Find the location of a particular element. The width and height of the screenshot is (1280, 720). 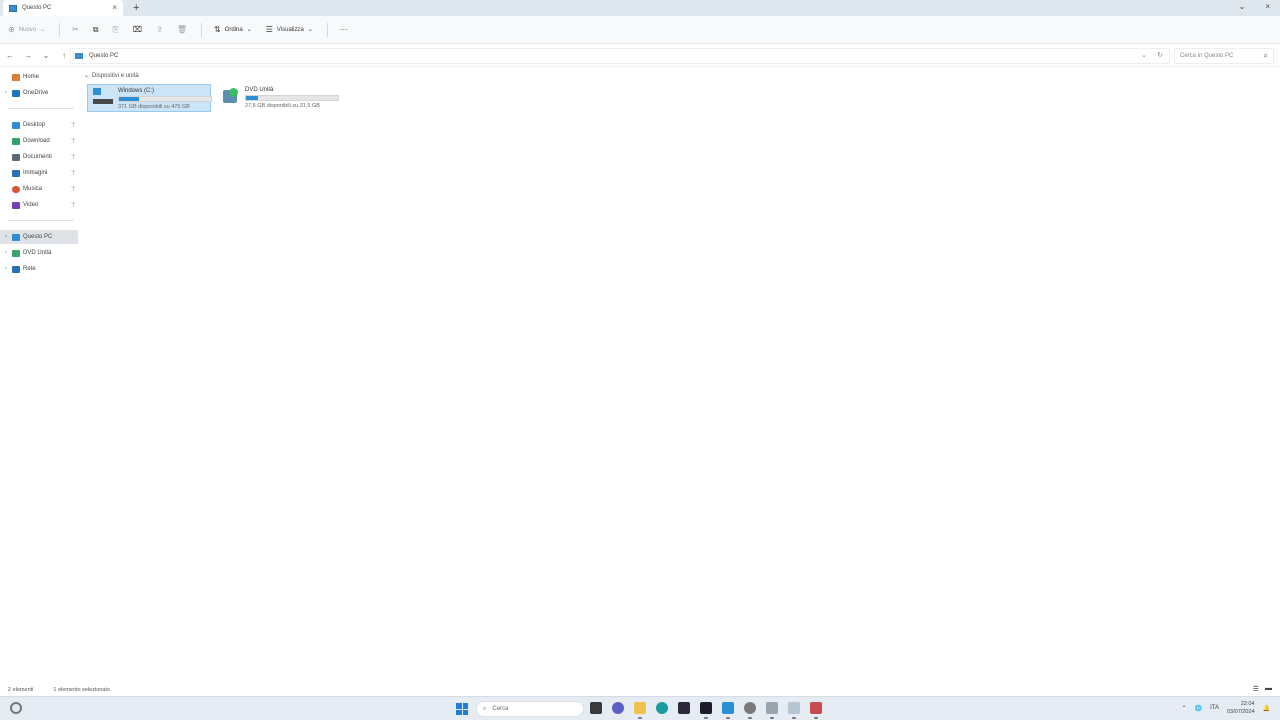

sidebar-item-label: Rete is located at coordinates (29, 269).